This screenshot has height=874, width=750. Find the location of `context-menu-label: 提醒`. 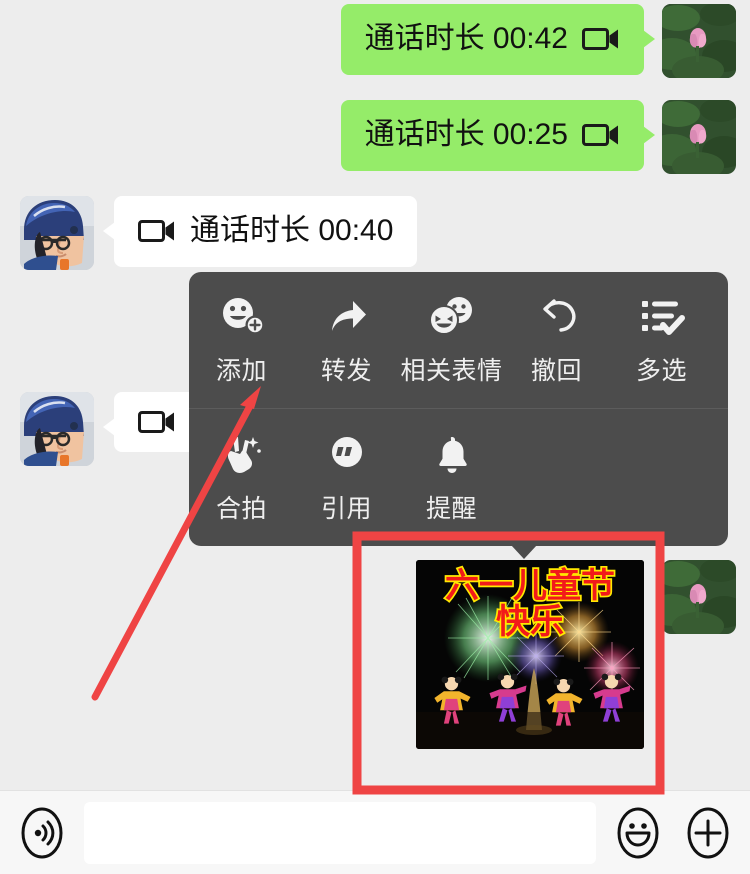

context-menu-label: 提醒 is located at coordinates (451, 508).